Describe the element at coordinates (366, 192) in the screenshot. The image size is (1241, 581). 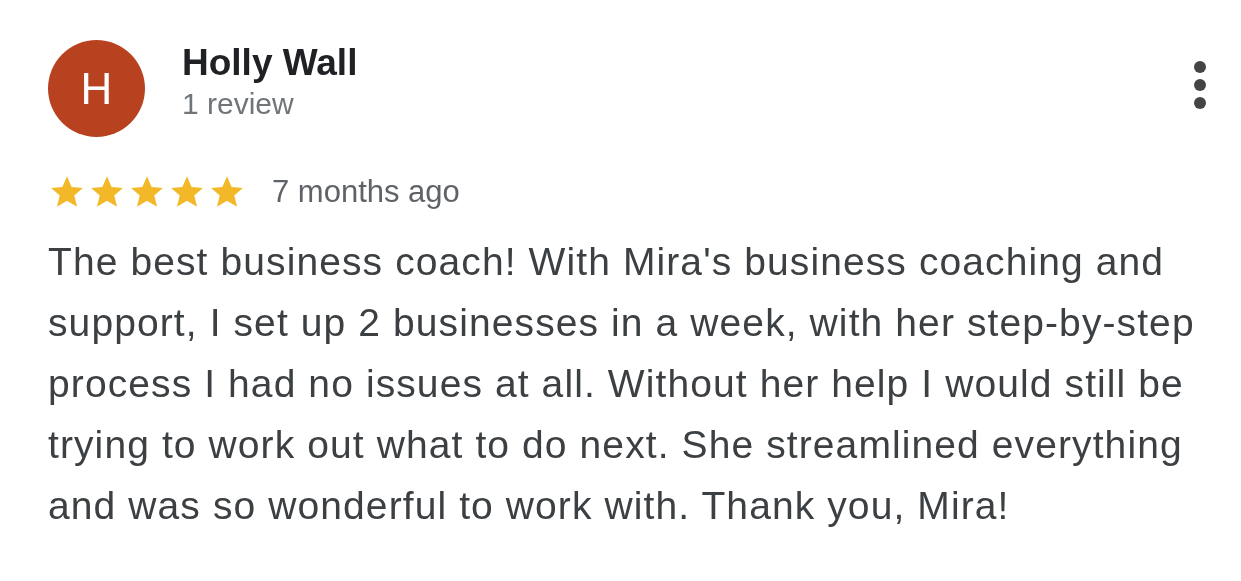
I see `review-time: 7 months ago` at that location.